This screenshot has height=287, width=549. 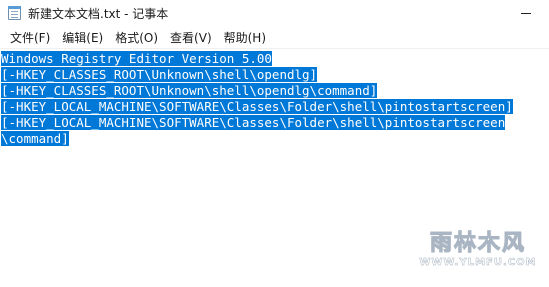 I want to click on minimize-button, so click(x=526, y=13).